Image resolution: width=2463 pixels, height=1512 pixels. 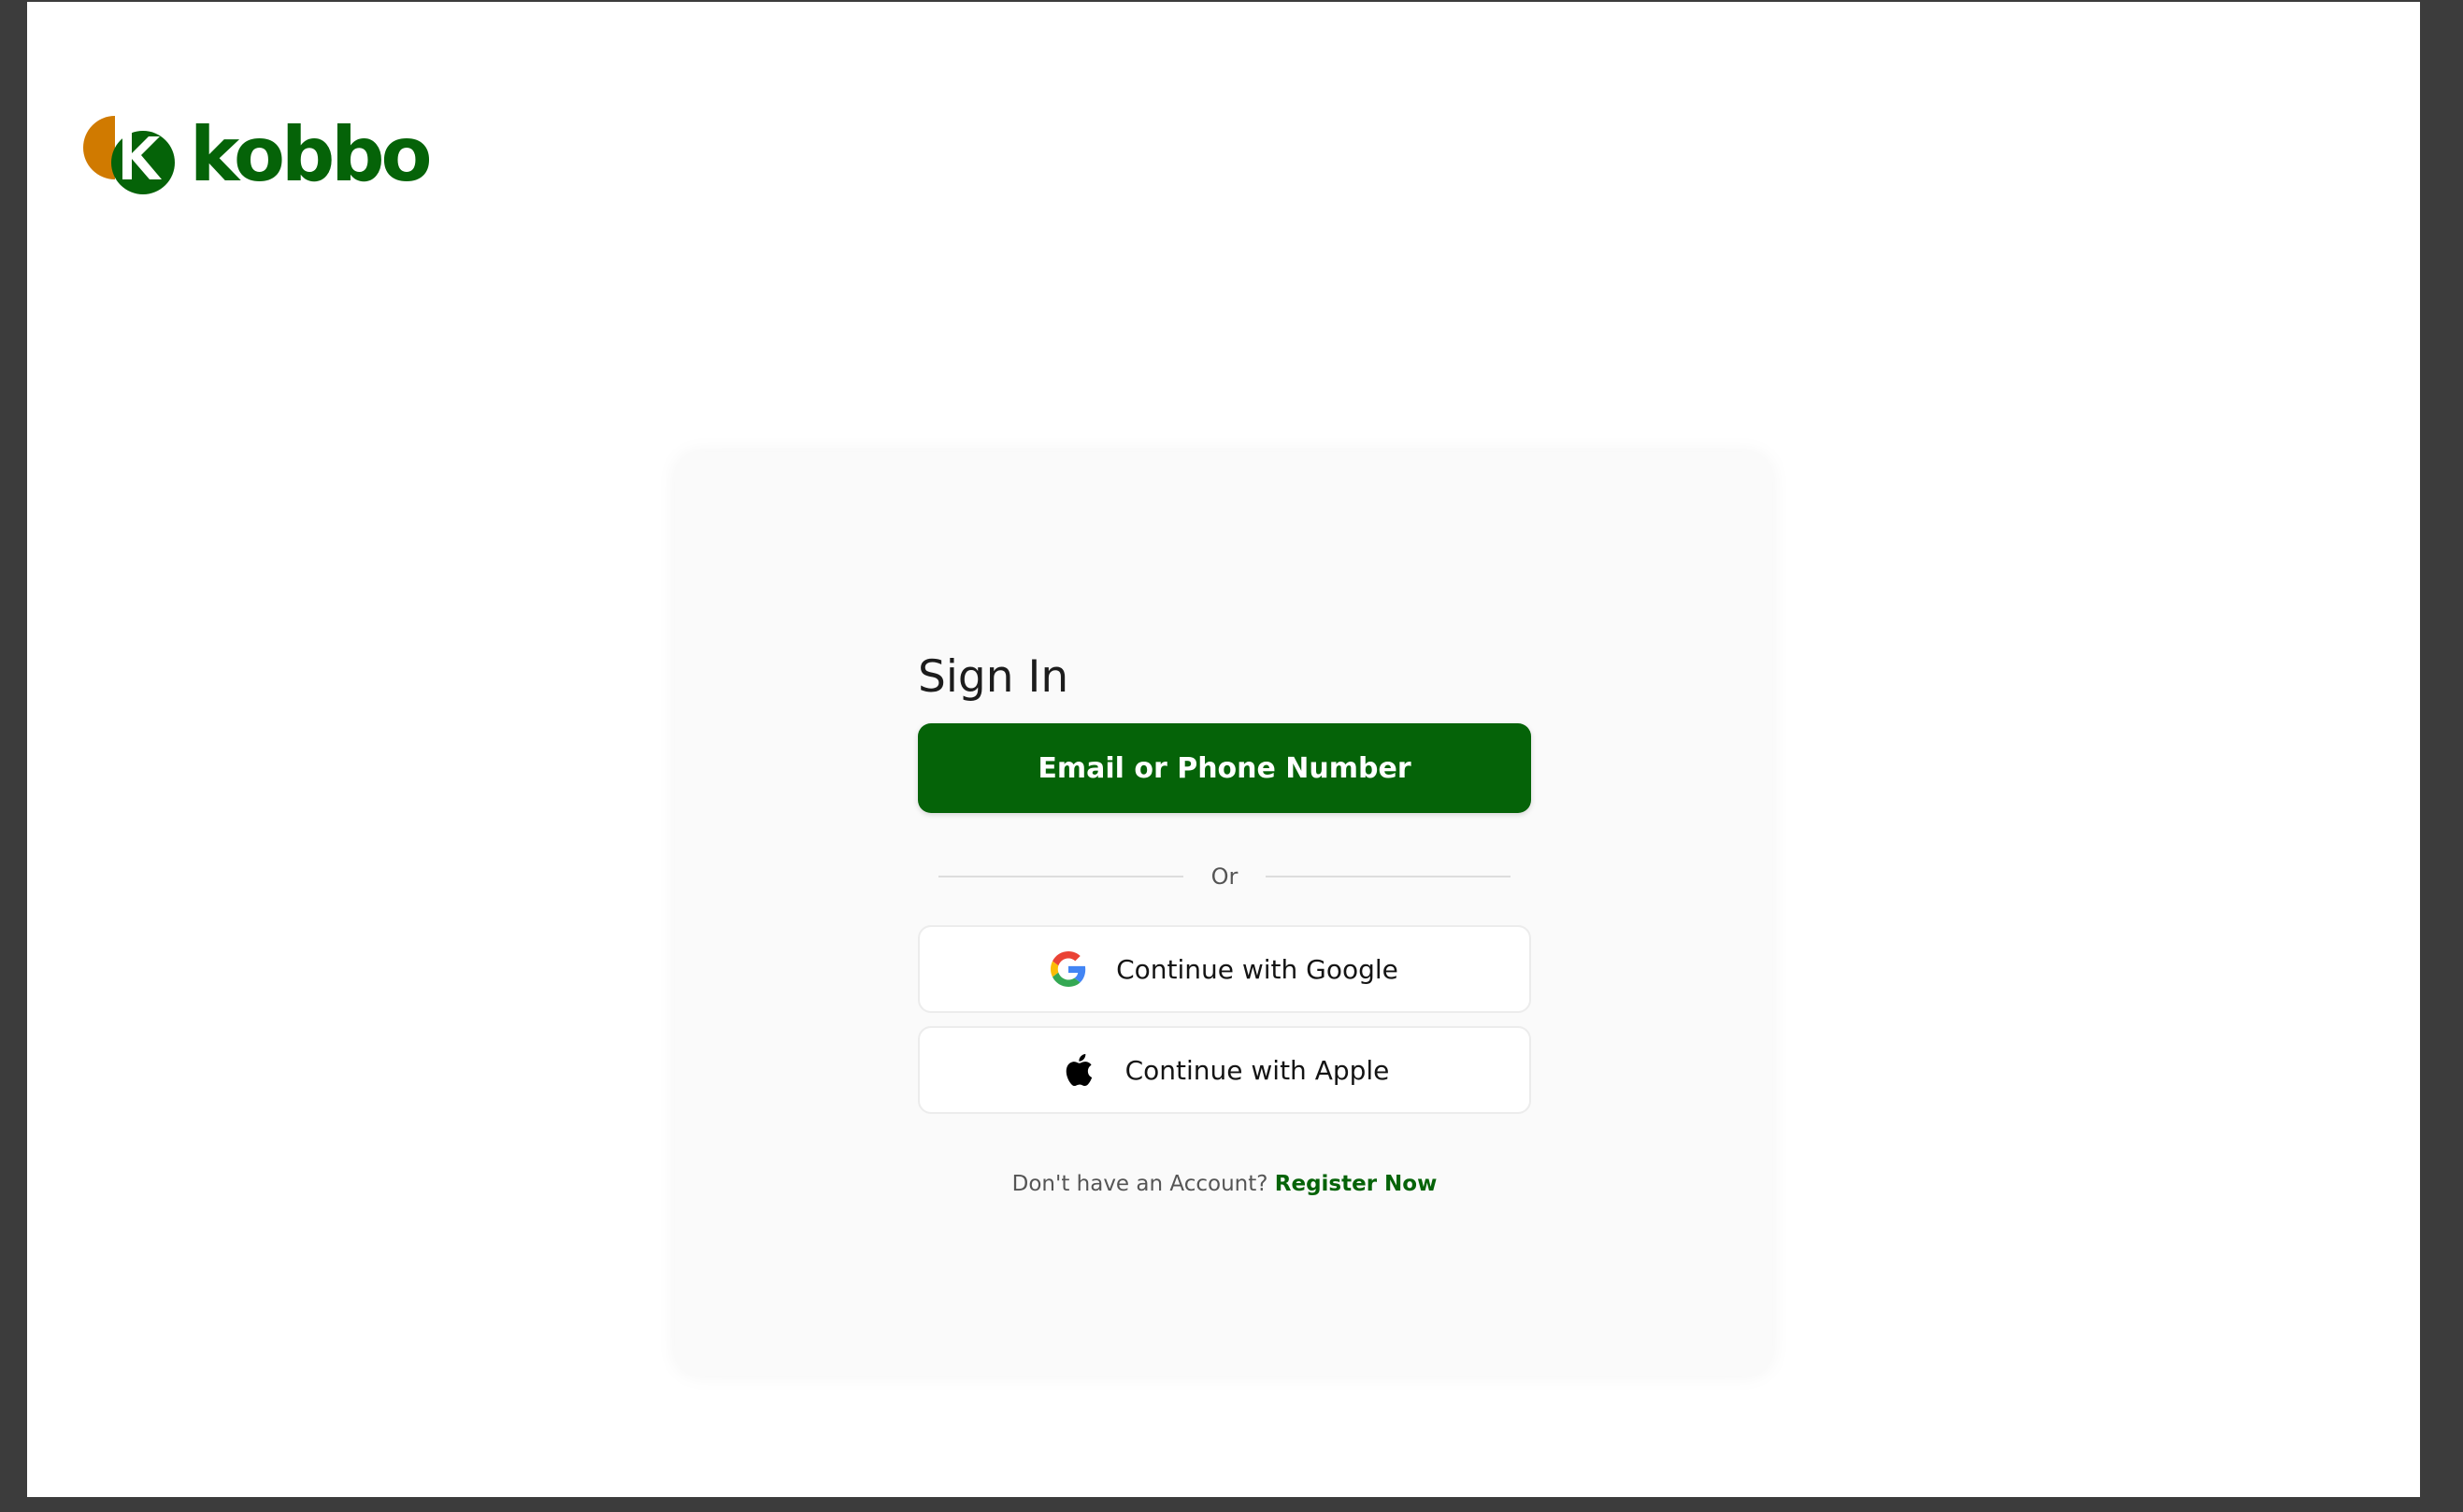 I want to click on brand-name: kobbo, so click(x=311, y=154).